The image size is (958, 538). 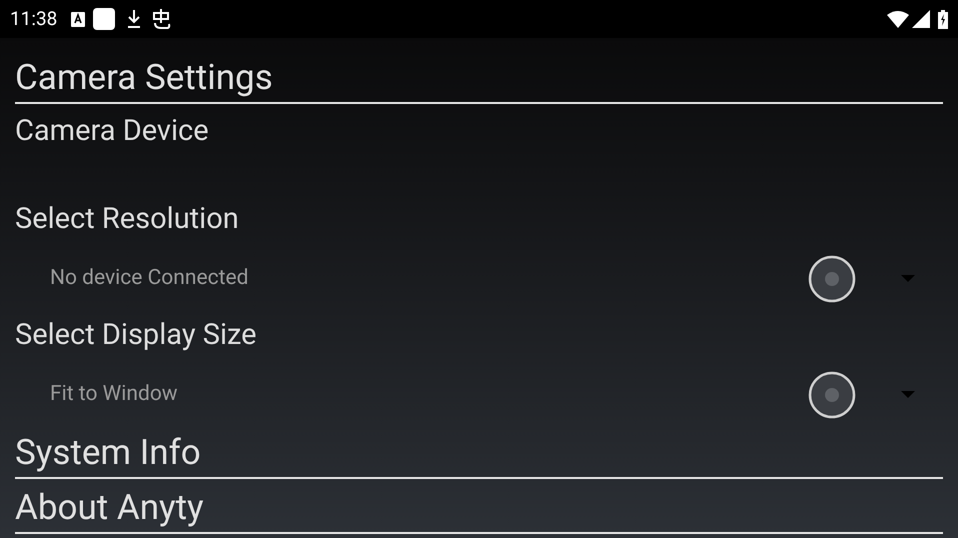 I want to click on clock: 11:38, so click(x=34, y=19).